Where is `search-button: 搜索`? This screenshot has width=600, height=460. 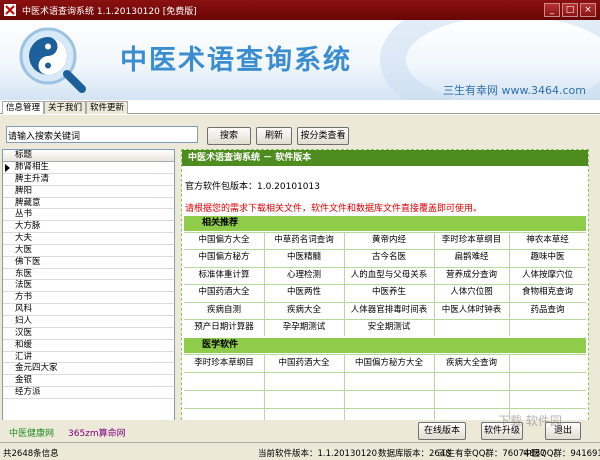 search-button: 搜索 is located at coordinates (229, 136).